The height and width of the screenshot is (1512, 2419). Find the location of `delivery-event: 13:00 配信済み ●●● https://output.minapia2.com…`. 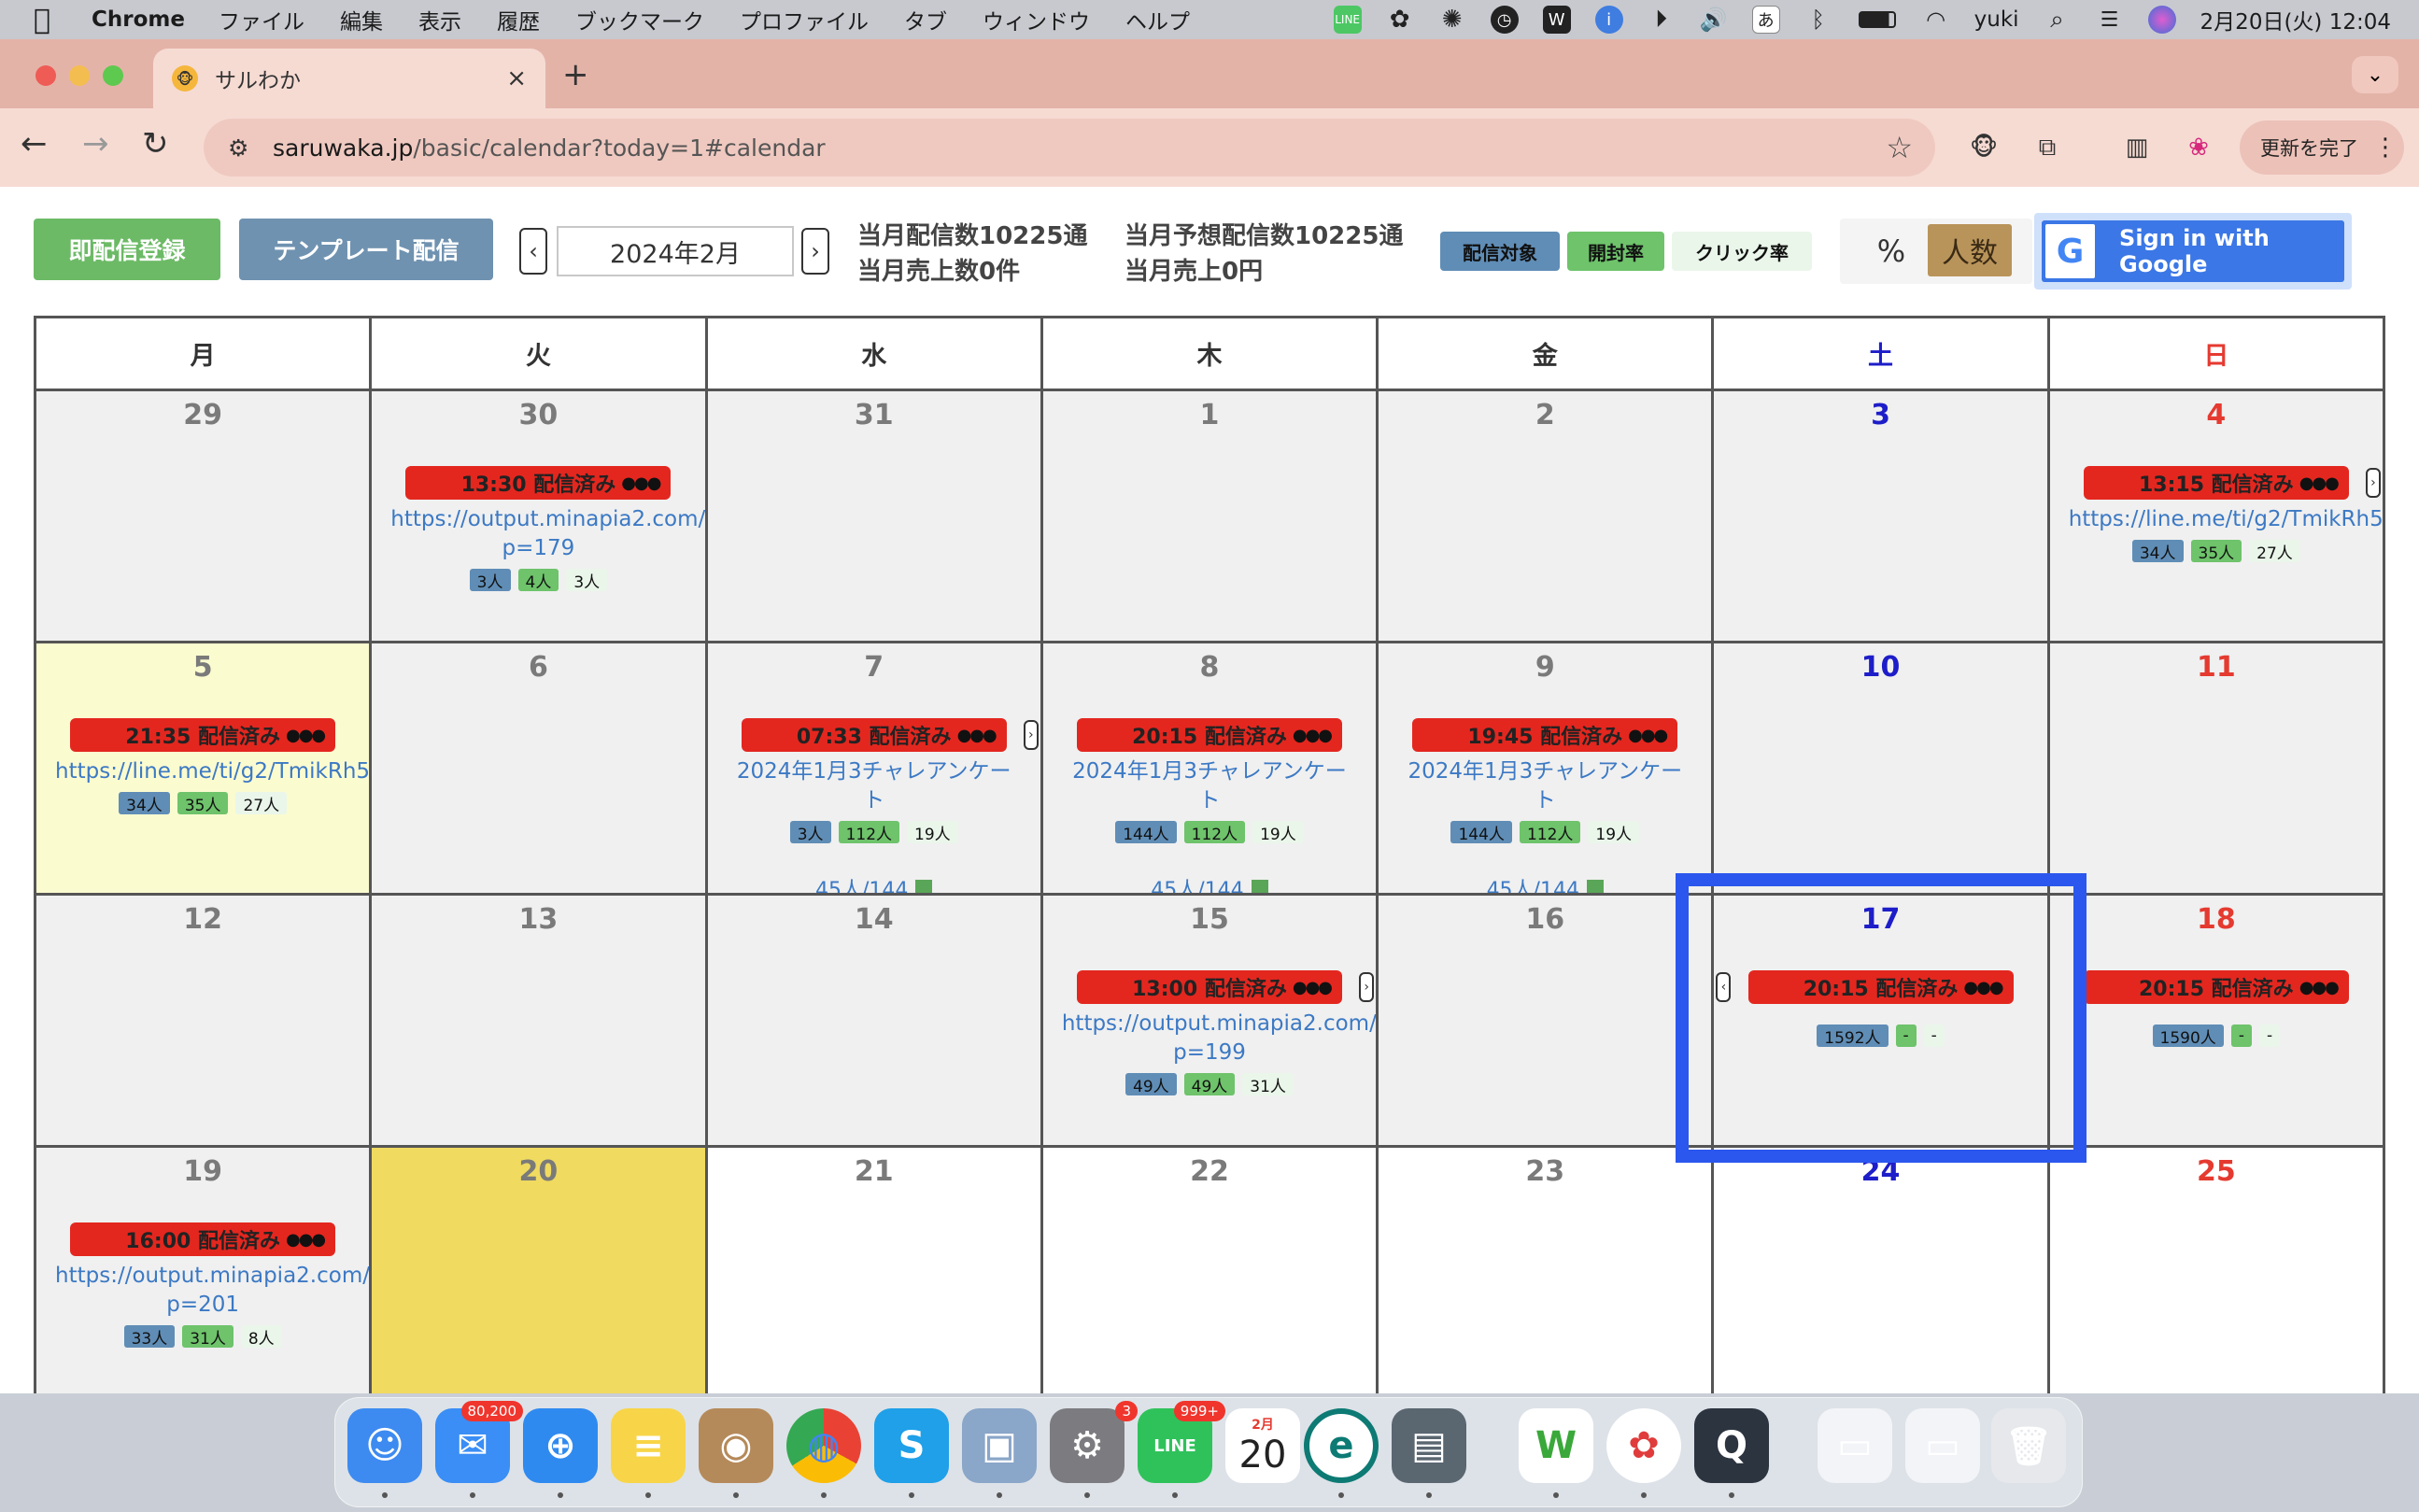

delivery-event: 13:00 配信済み ●●● https://output.minapia2.com… is located at coordinates (1209, 1033).